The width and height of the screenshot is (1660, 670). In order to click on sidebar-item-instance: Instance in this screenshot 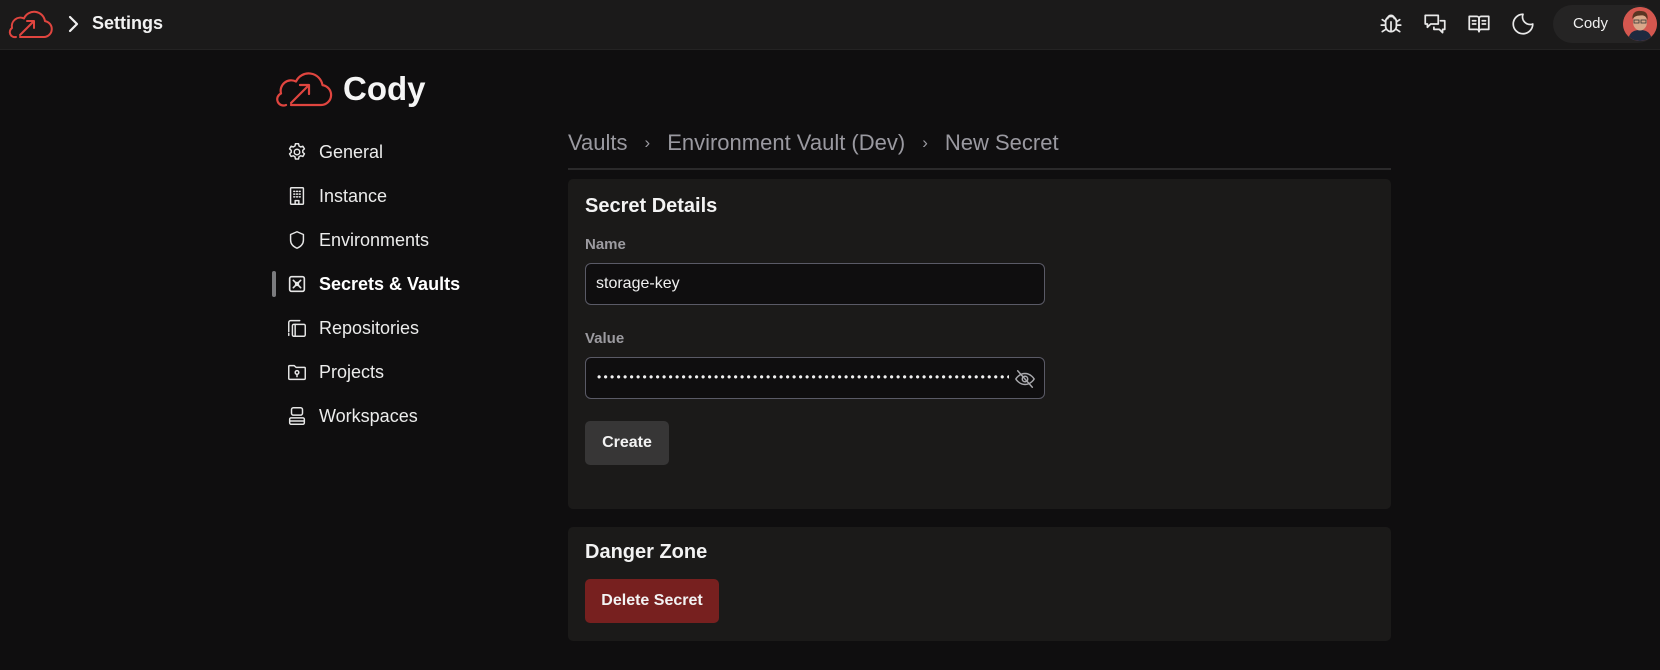, I will do `click(402, 196)`.